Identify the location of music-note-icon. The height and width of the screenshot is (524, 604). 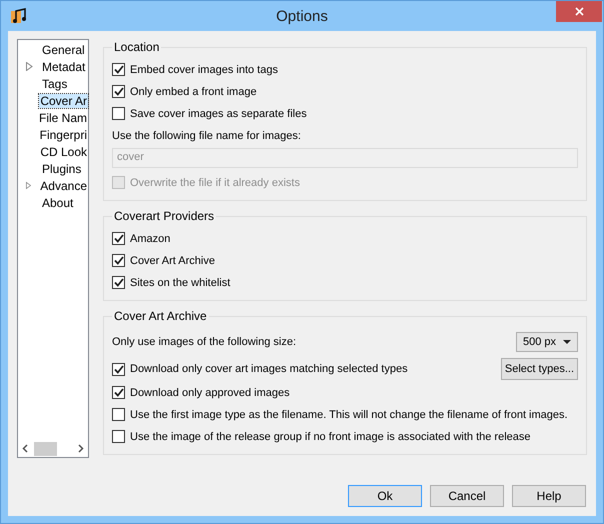
(19, 16).